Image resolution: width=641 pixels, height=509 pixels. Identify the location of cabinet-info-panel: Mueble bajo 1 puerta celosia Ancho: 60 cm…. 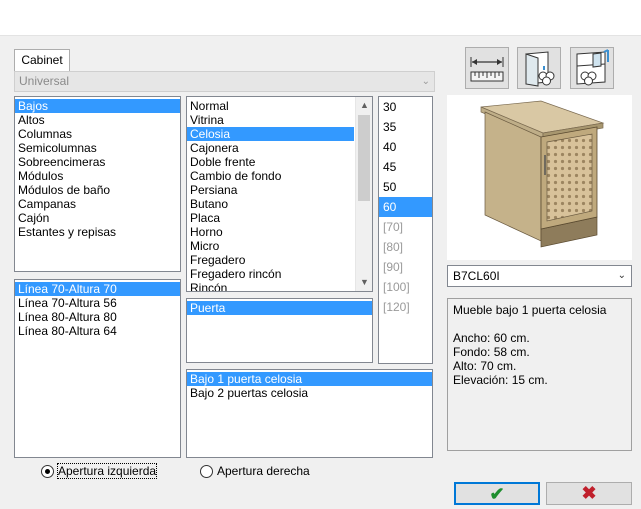
(539, 374).